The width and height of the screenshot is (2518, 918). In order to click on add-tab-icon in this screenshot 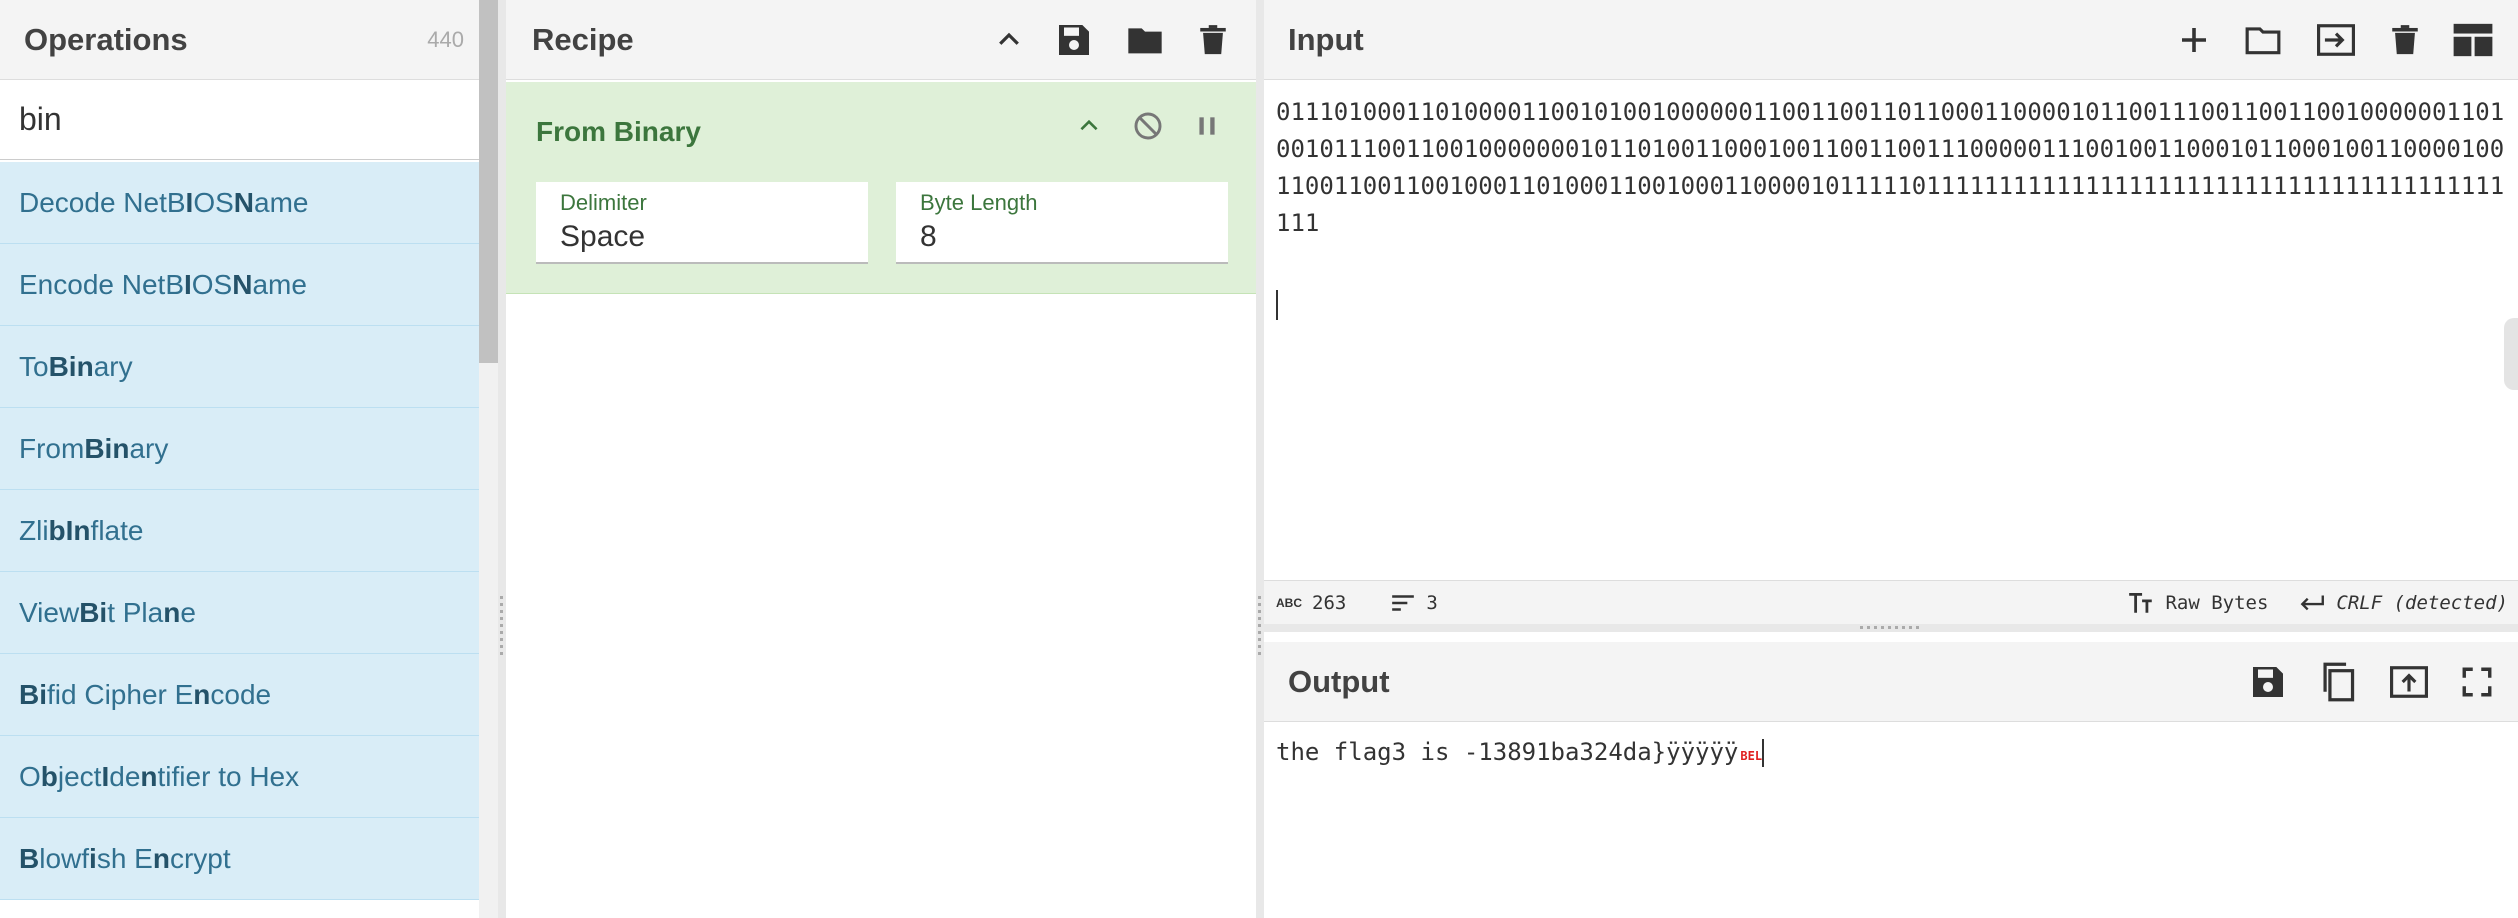, I will do `click(2194, 40)`.